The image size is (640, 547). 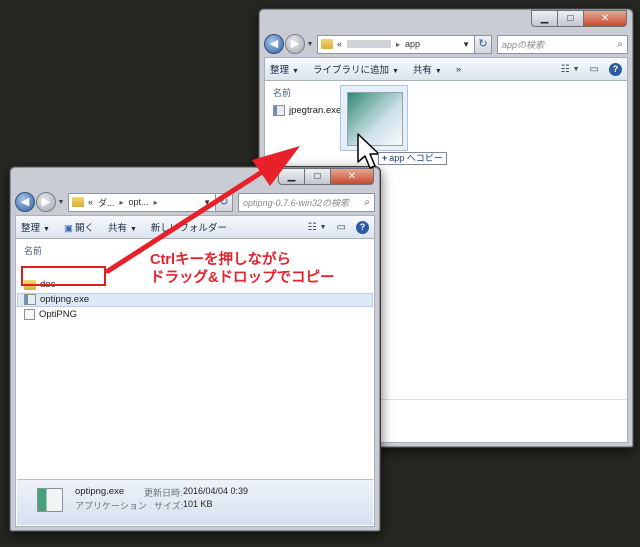 What do you see at coordinates (63, 276) in the screenshot?
I see `highlight-box` at bounding box center [63, 276].